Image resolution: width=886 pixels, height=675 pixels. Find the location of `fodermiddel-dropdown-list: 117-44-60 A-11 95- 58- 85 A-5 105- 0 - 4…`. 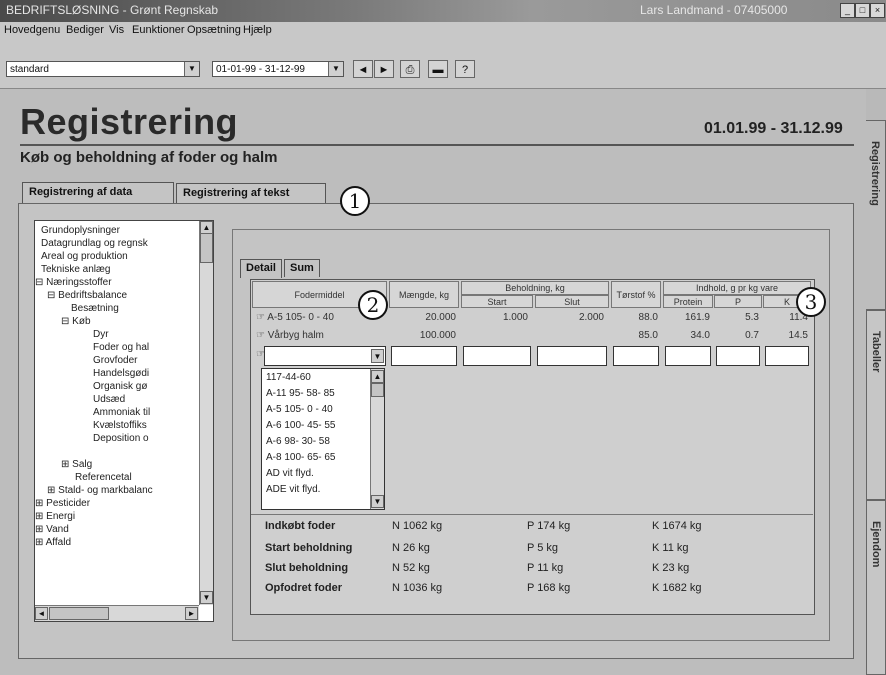

fodermiddel-dropdown-list: 117-44-60 A-11 95- 58- 85 A-5 105- 0 - 4… is located at coordinates (323, 439).